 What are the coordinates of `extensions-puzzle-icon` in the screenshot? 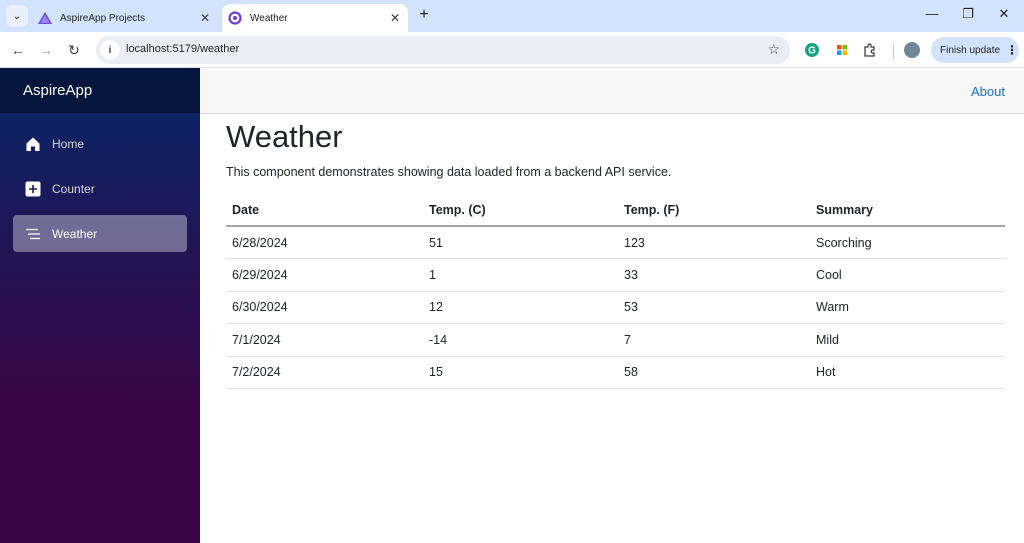 It's located at (870, 50).